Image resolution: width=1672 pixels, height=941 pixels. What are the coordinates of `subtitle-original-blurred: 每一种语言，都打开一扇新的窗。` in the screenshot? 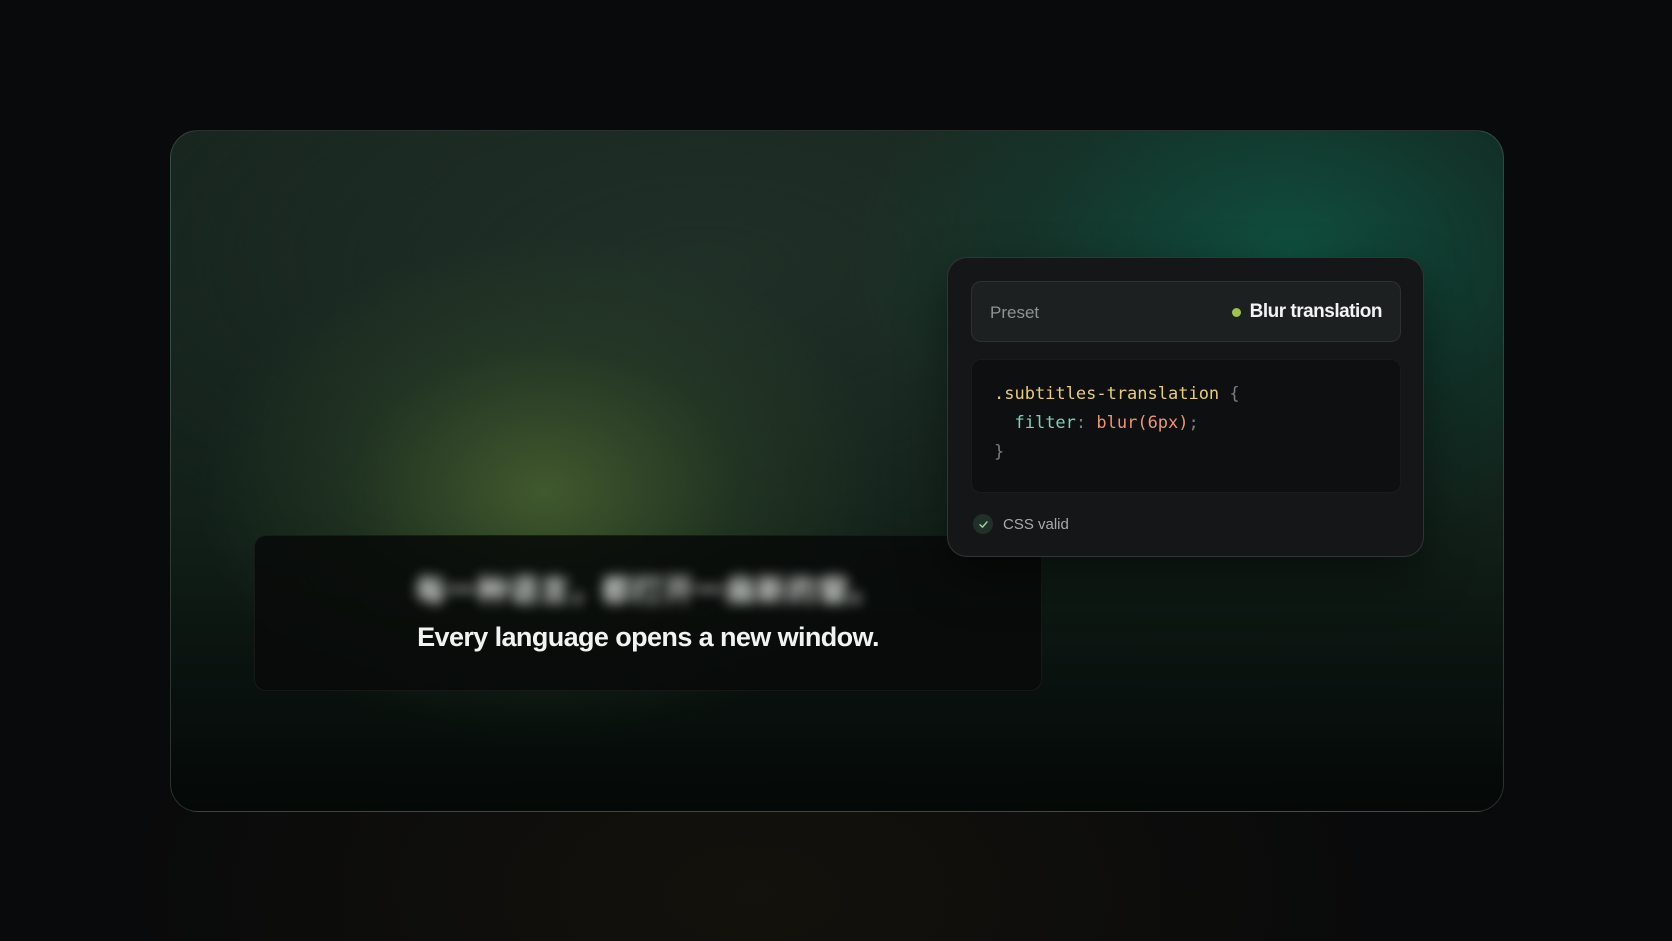 It's located at (648, 591).